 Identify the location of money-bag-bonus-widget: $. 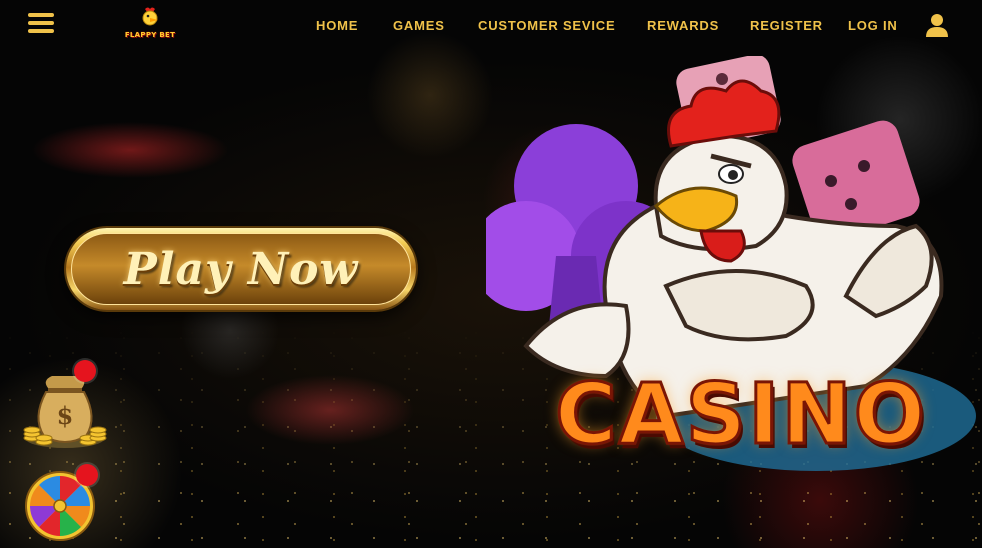
(65, 405).